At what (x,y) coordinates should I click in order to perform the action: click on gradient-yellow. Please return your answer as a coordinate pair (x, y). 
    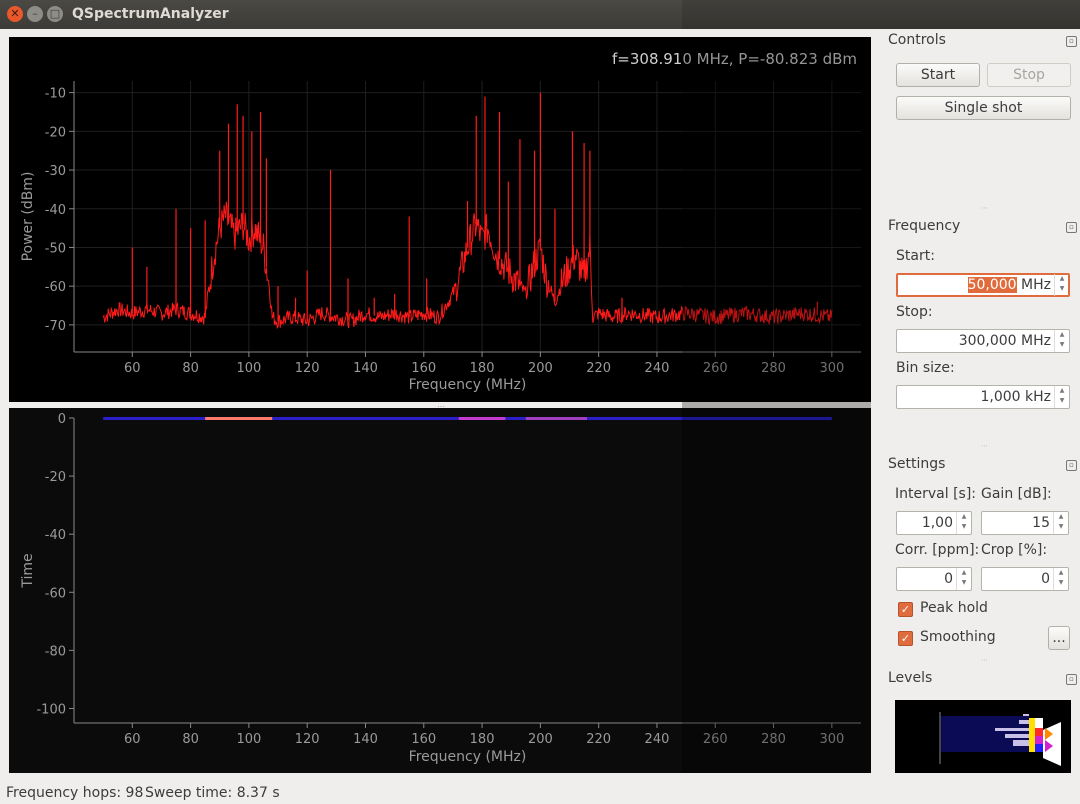
    Looking at the image, I should click on (1032, 735).